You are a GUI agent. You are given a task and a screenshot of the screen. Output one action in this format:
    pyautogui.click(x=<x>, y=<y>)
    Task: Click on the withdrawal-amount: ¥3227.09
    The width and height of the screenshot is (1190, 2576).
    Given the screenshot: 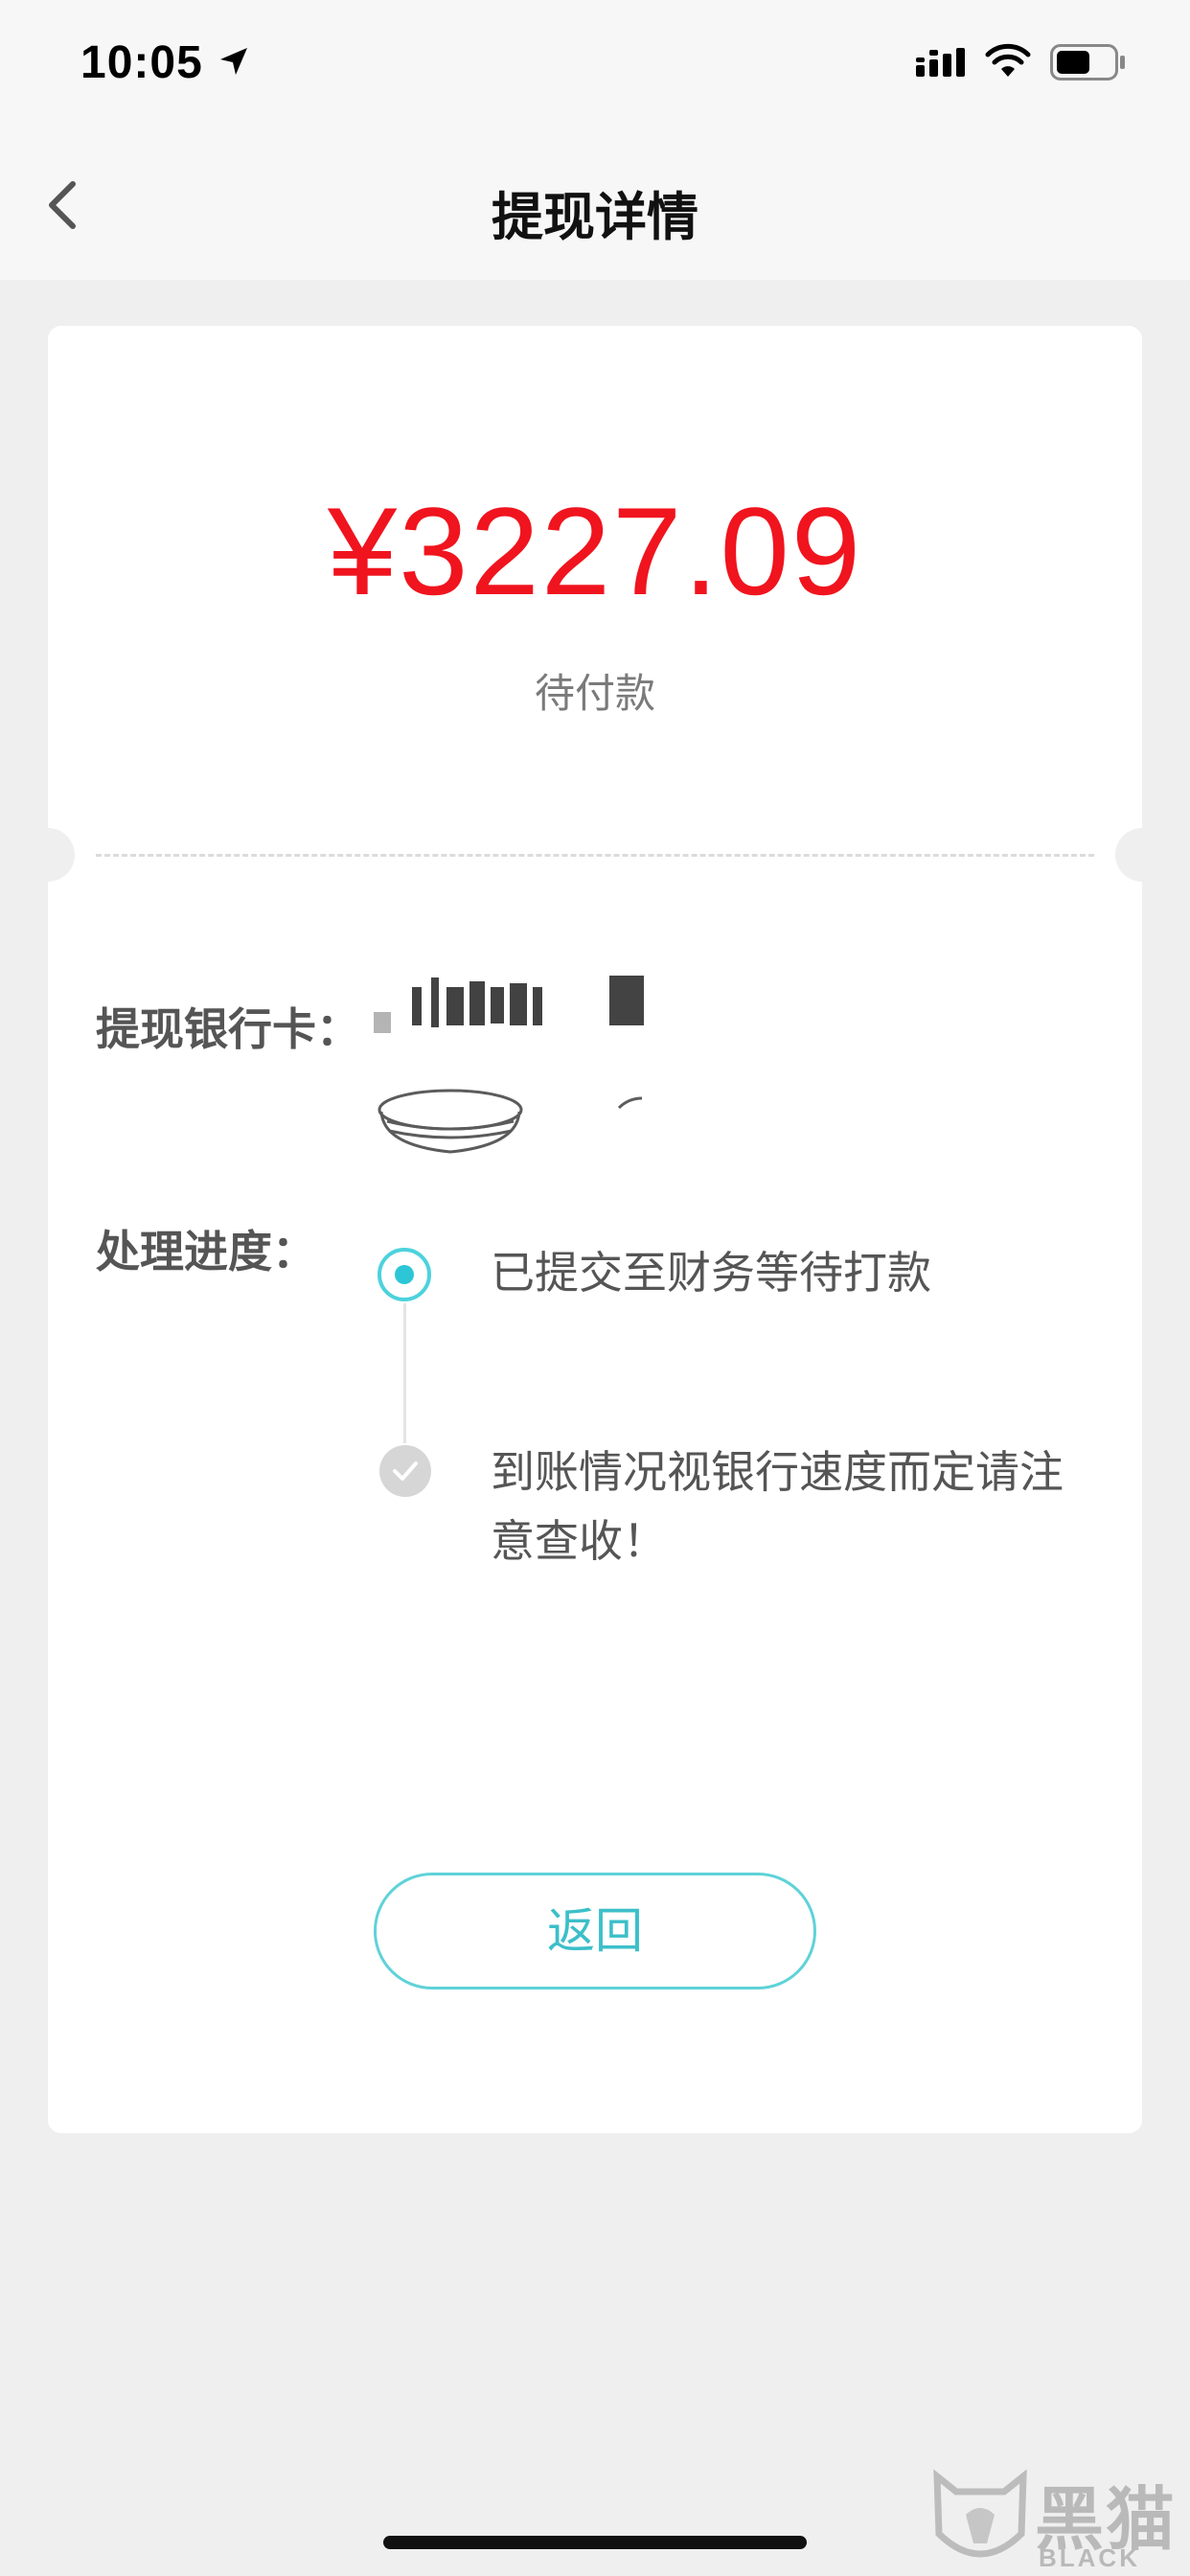 What is the action you would take?
    pyautogui.click(x=595, y=551)
    